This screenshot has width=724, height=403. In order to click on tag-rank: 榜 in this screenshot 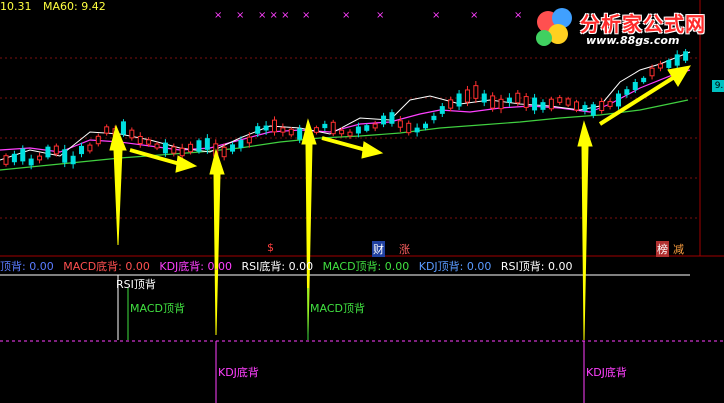, I will do `click(662, 249)`.